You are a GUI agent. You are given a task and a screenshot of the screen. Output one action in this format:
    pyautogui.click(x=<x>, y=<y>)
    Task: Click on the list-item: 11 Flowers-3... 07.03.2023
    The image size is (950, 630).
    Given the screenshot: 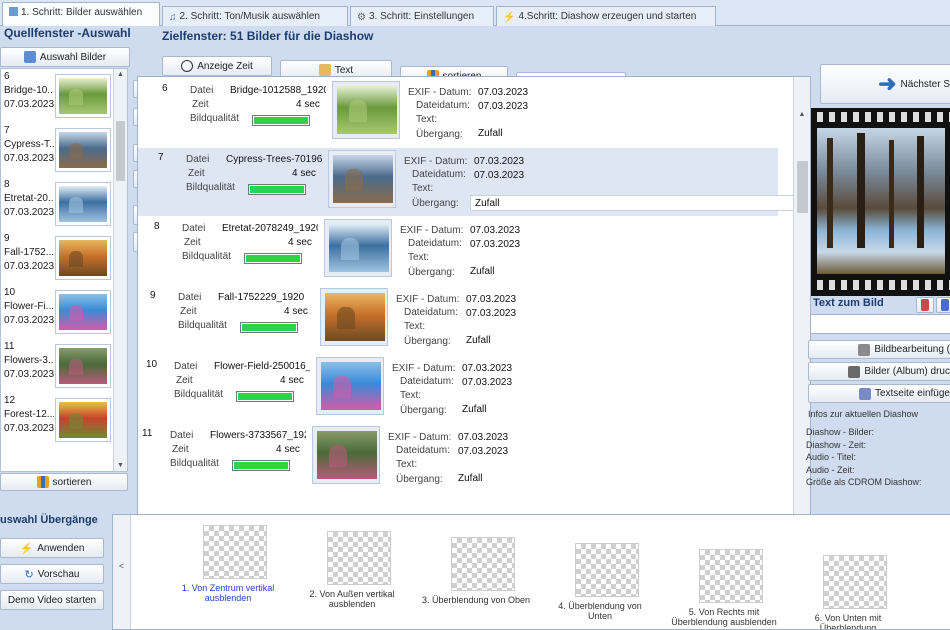 What is the action you would take?
    pyautogui.click(x=58, y=366)
    